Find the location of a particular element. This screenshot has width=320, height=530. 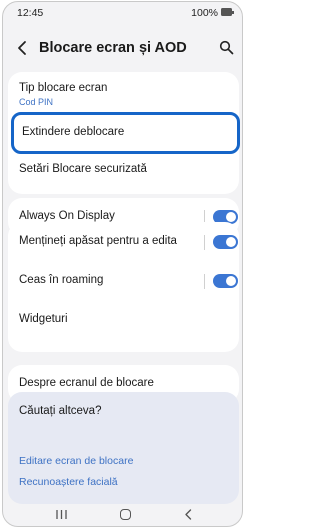

app-bar: Blocare ecran și AOD is located at coordinates (122, 49).